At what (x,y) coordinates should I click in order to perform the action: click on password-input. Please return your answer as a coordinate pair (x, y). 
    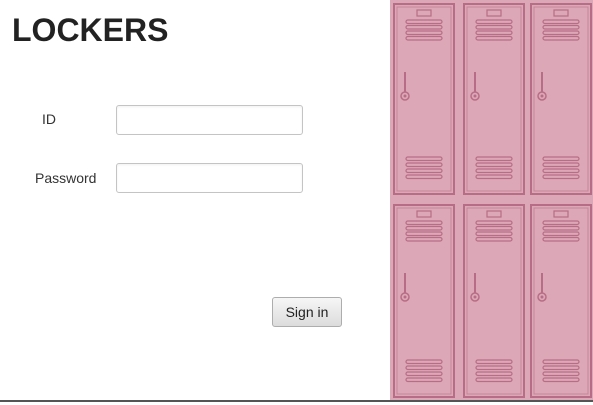
    Looking at the image, I should click on (209, 178).